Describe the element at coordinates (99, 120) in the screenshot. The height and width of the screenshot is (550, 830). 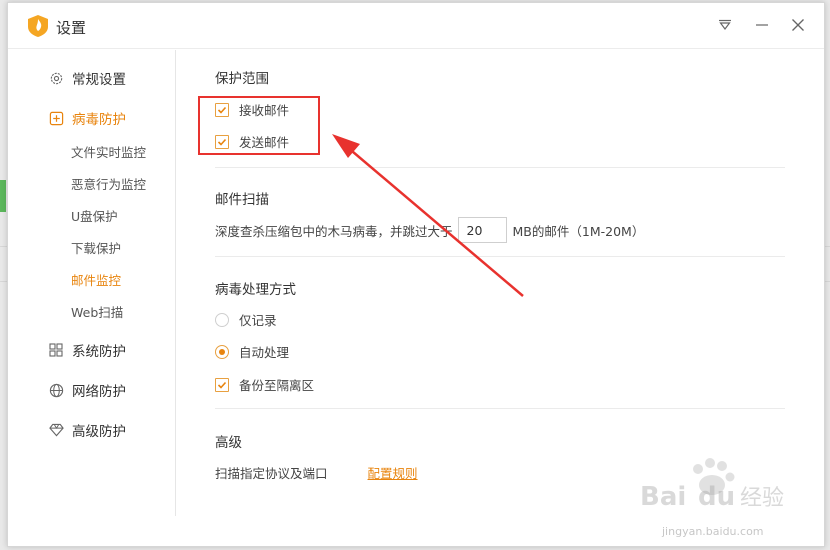
I see `sidebar-item-label: 病毒防护` at that location.